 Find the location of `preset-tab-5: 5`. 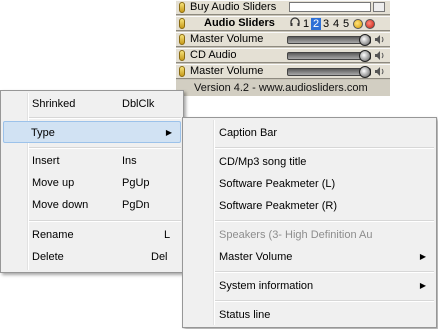

preset-tab-5: 5 is located at coordinates (346, 24).